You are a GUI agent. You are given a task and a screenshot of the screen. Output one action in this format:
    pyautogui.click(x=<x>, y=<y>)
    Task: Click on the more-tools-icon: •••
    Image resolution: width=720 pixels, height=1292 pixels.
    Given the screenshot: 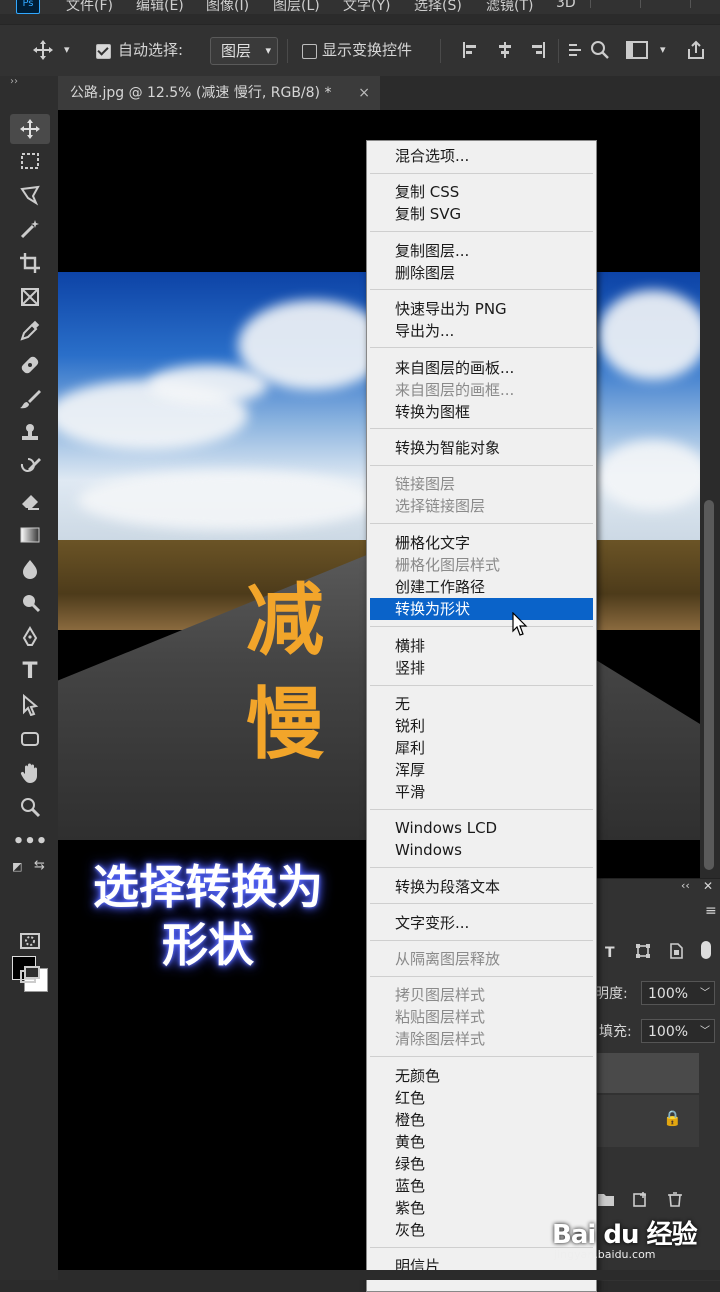 What is the action you would take?
    pyautogui.click(x=30, y=841)
    